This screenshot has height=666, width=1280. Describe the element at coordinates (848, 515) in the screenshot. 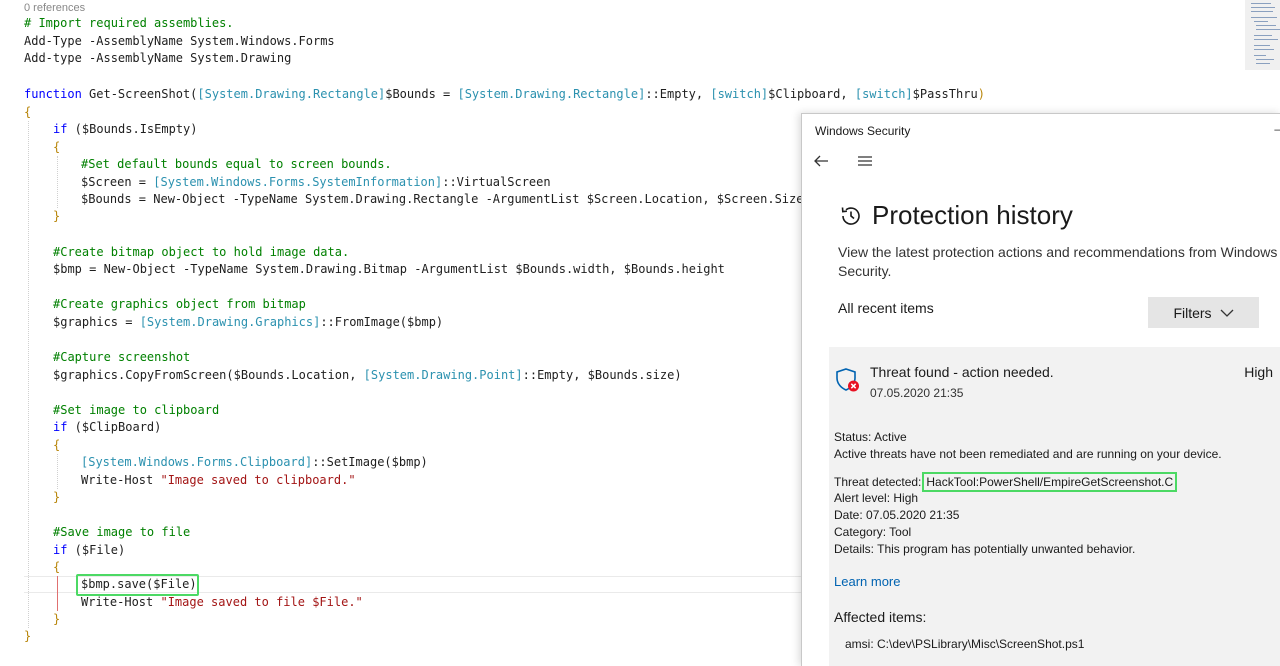

I see `date-label: Date:` at that location.